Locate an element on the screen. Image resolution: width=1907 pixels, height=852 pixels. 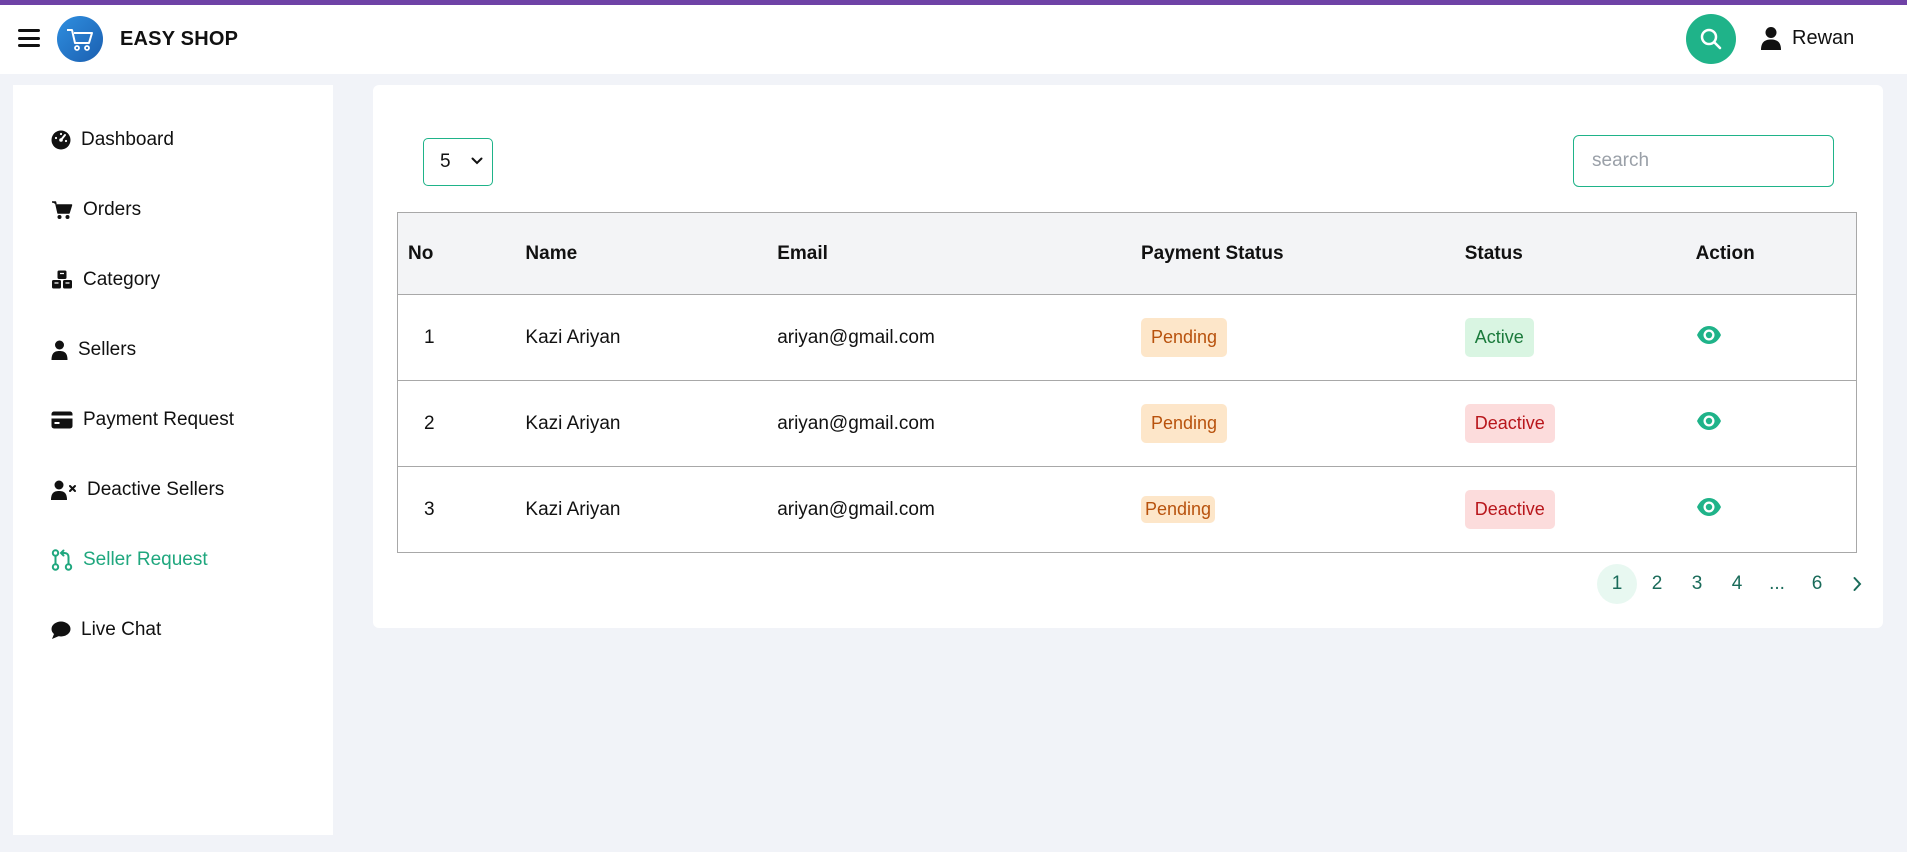
column-header-payment-status: Payment Status is located at coordinates (1292, 253).